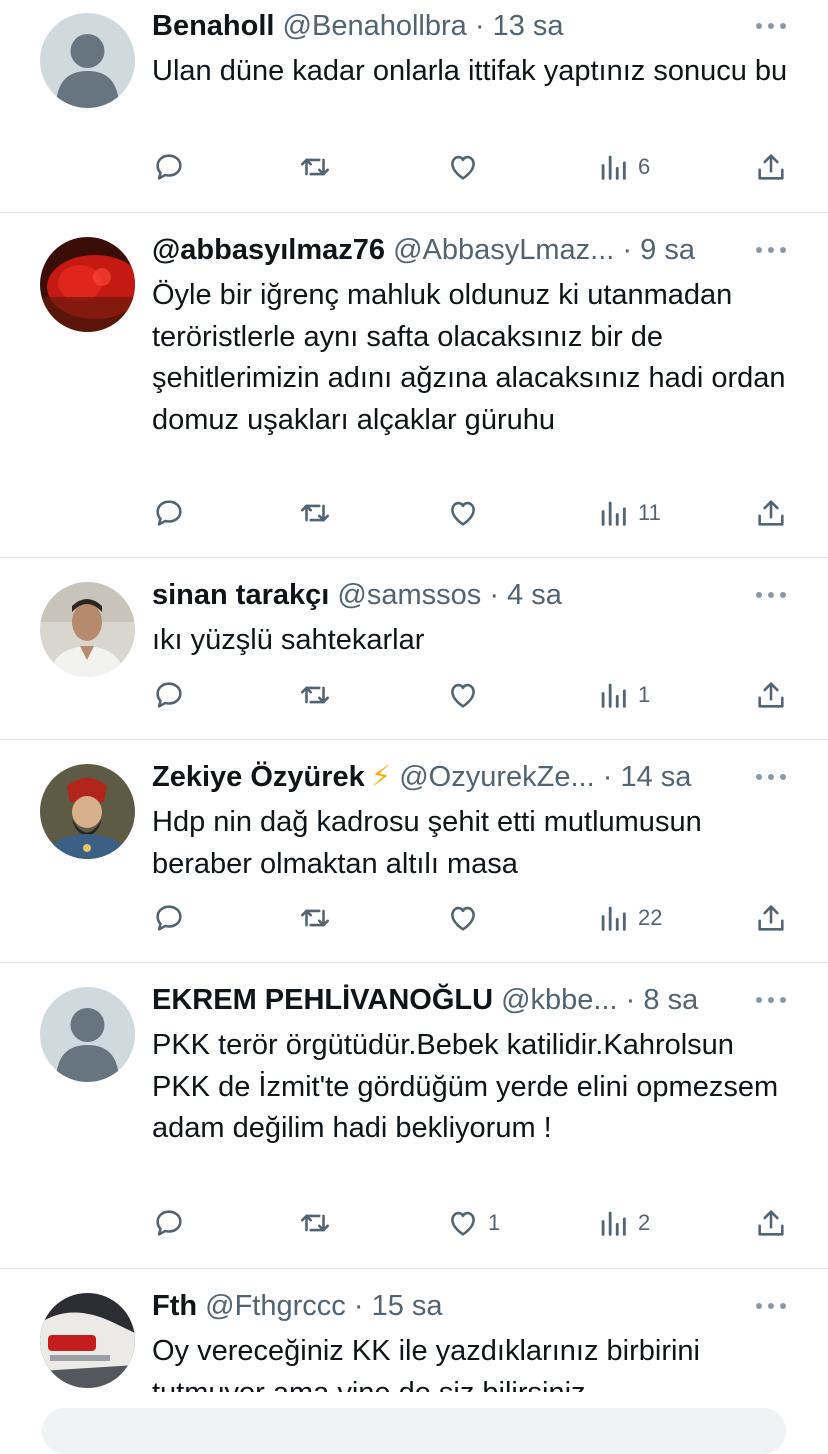 The height and width of the screenshot is (1454, 828). Describe the element at coordinates (174, 1306) in the screenshot. I see `display-name: Fth` at that location.